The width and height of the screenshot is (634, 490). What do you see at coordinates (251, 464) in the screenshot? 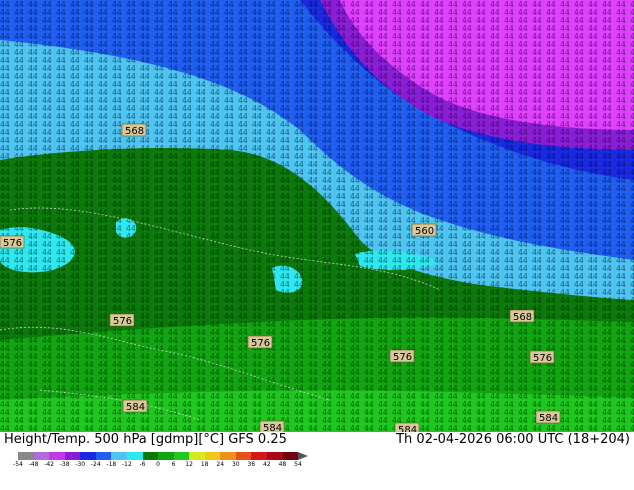
I see `colorbar-tick-label: 36` at bounding box center [251, 464].